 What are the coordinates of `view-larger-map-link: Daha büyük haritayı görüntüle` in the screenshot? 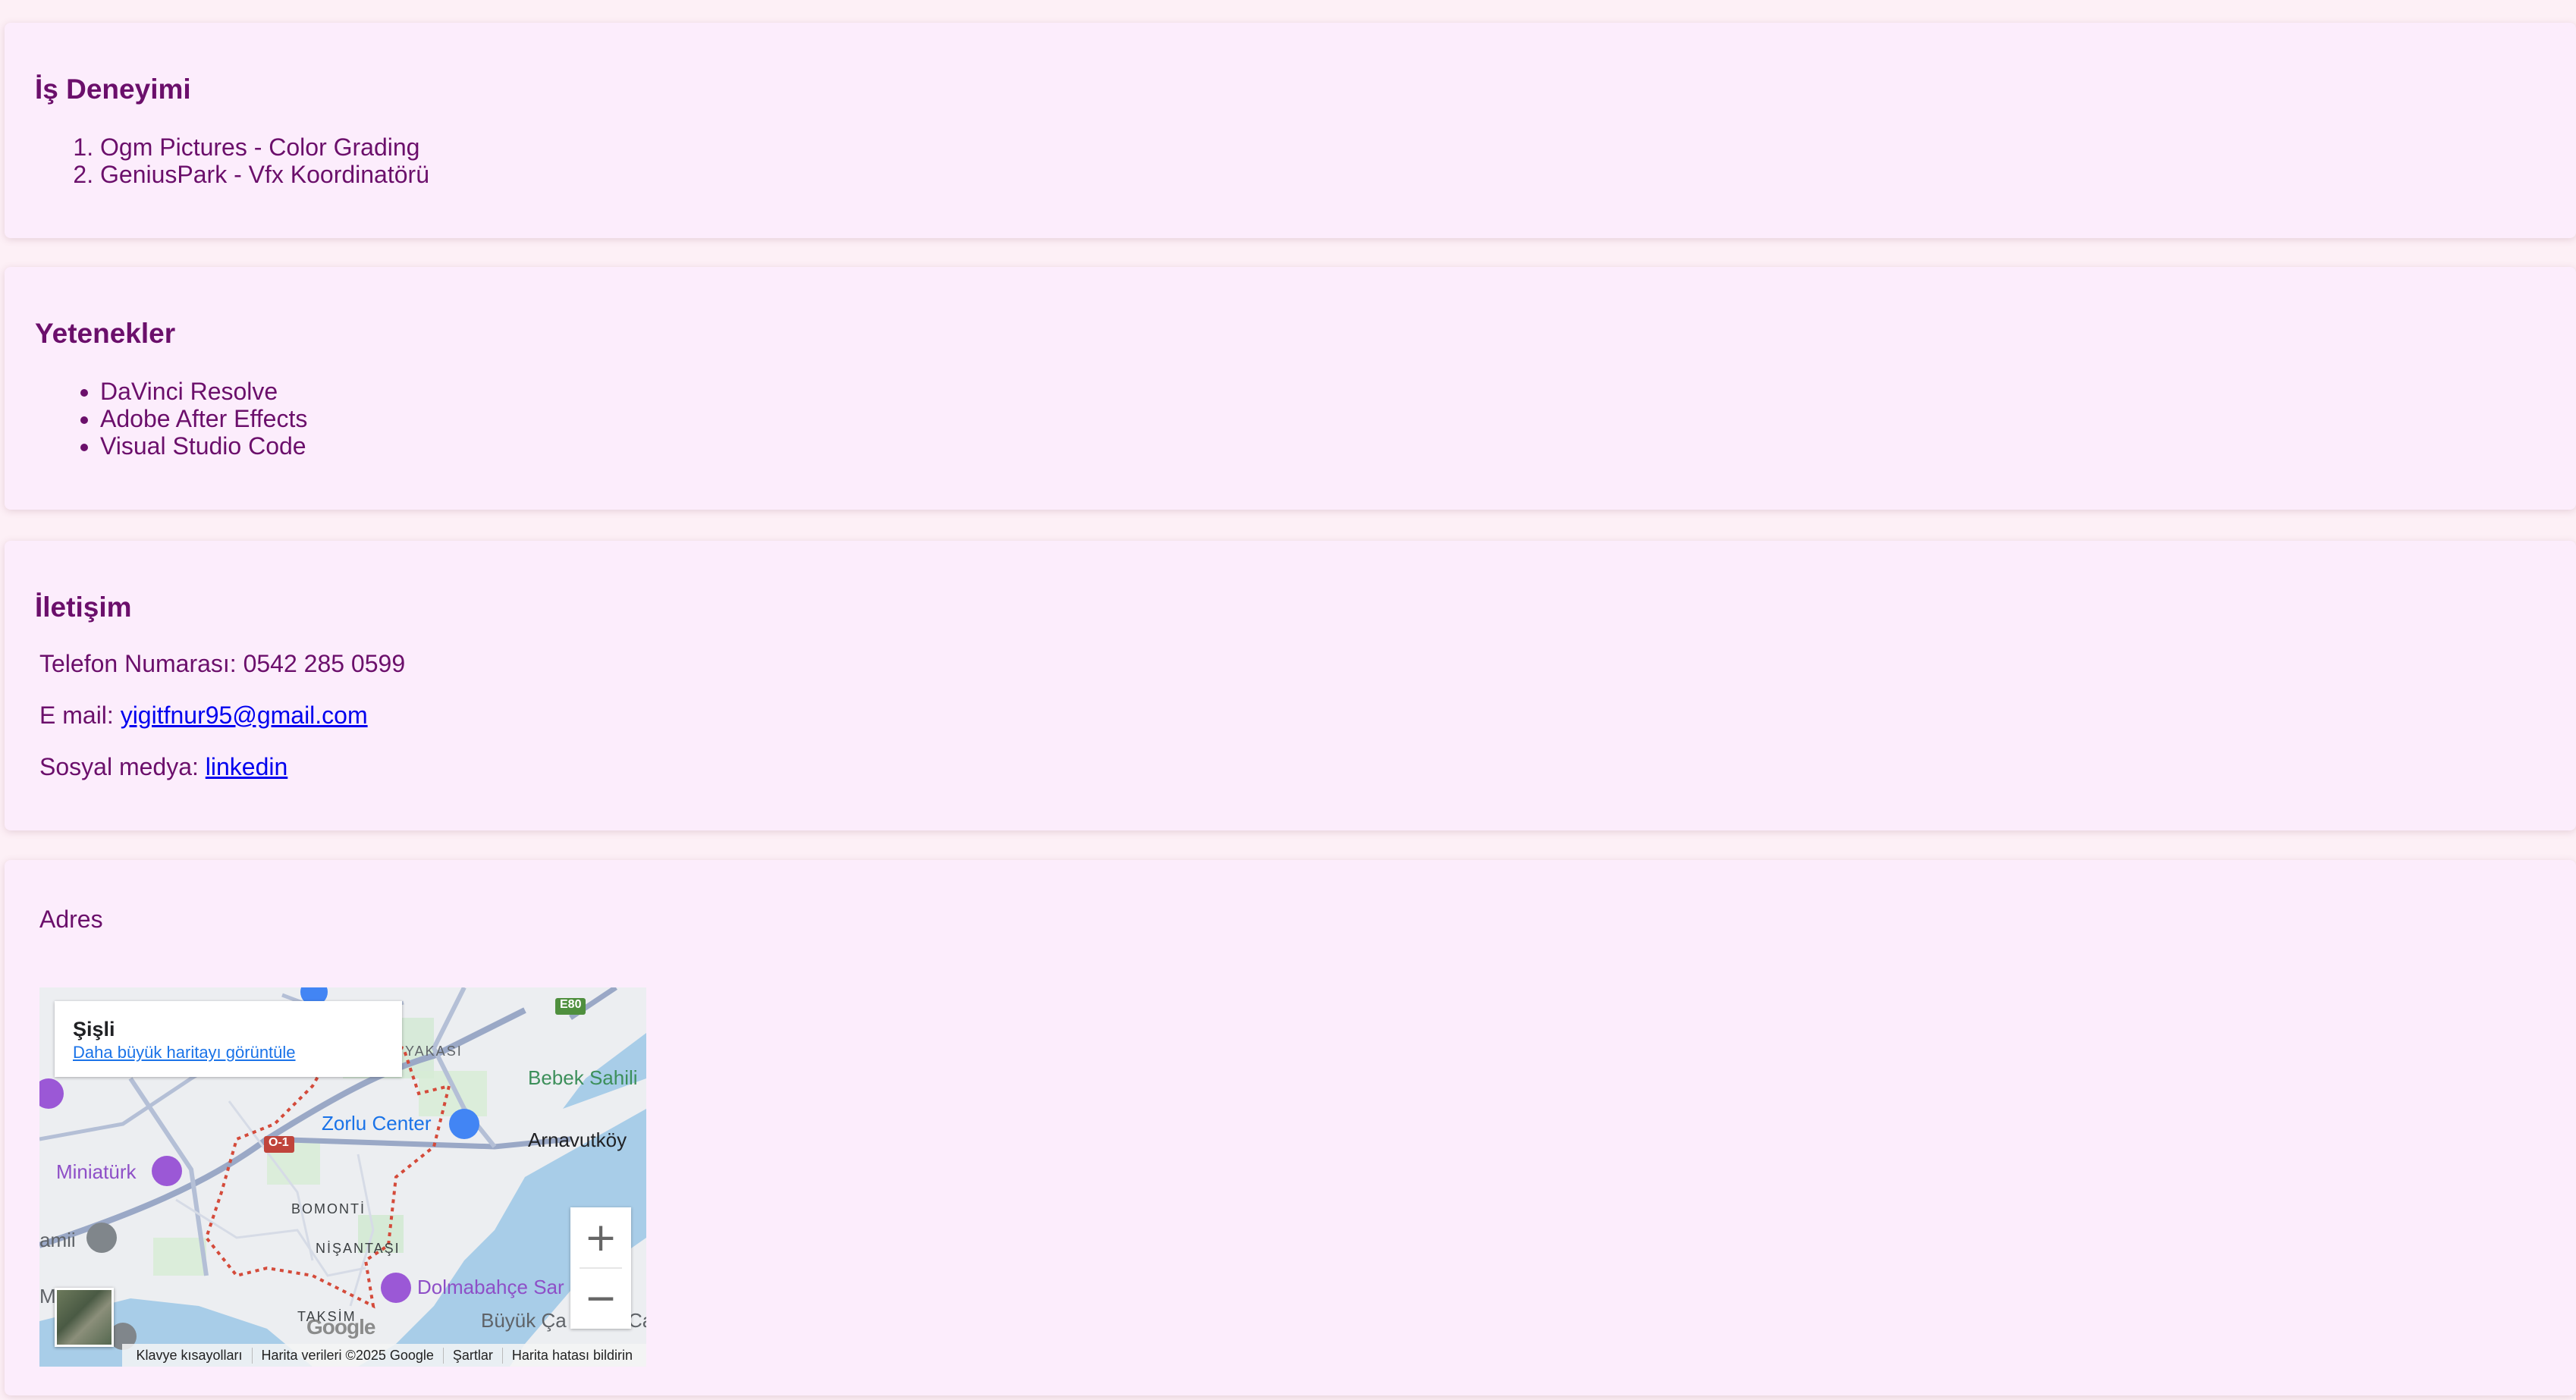 It's located at (228, 1053).